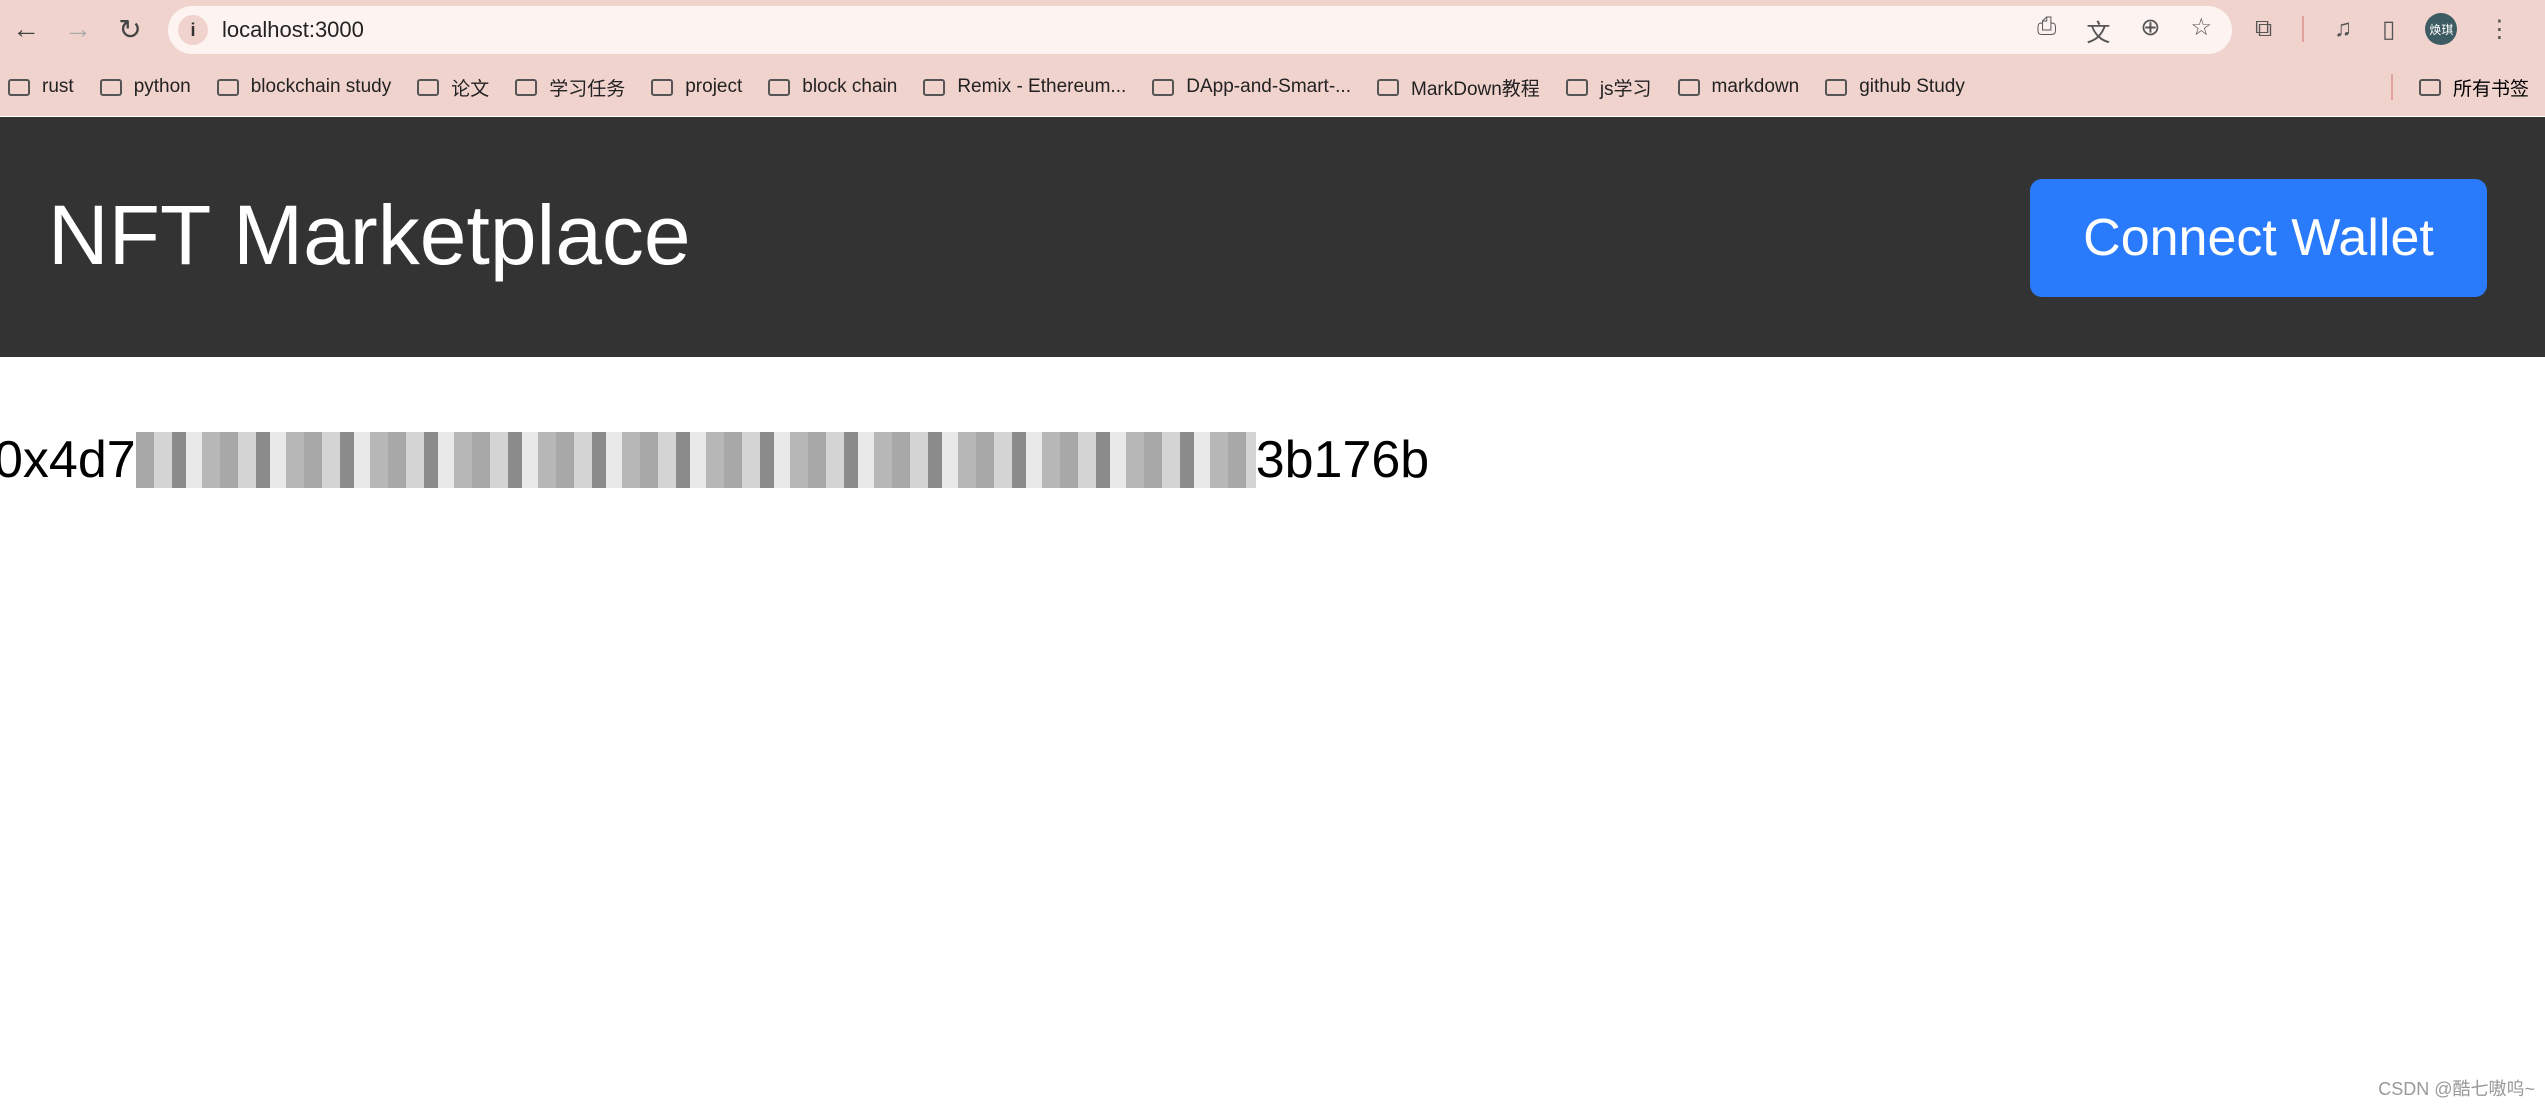 This screenshot has height=1107, width=2545. Describe the element at coordinates (453, 87) in the screenshot. I see `bookmark-item: 论文` at that location.